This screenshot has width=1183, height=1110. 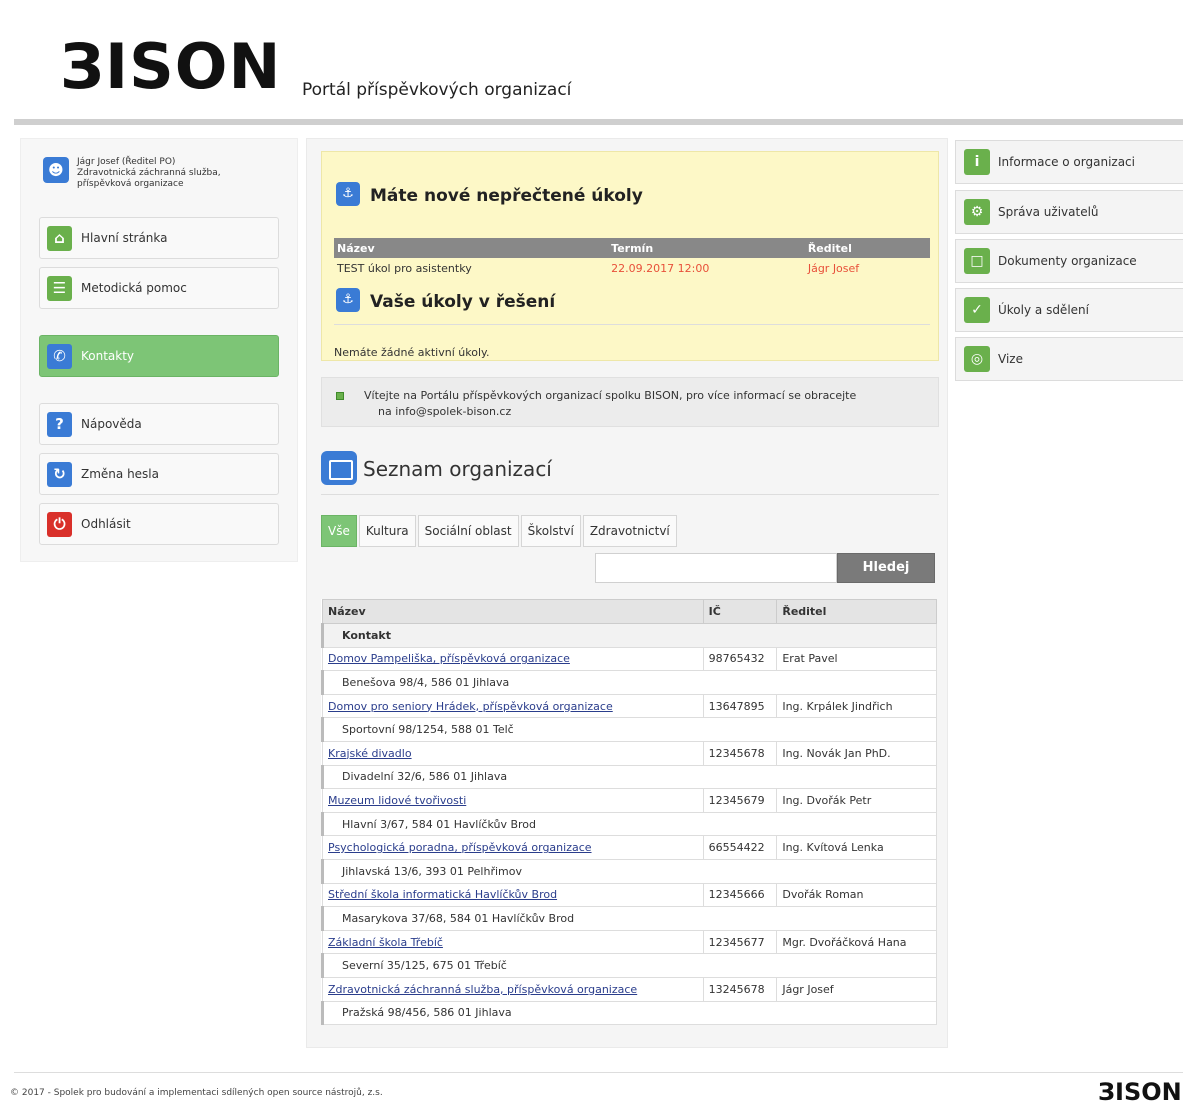 What do you see at coordinates (598, 122) in the screenshot?
I see `header-divider` at bounding box center [598, 122].